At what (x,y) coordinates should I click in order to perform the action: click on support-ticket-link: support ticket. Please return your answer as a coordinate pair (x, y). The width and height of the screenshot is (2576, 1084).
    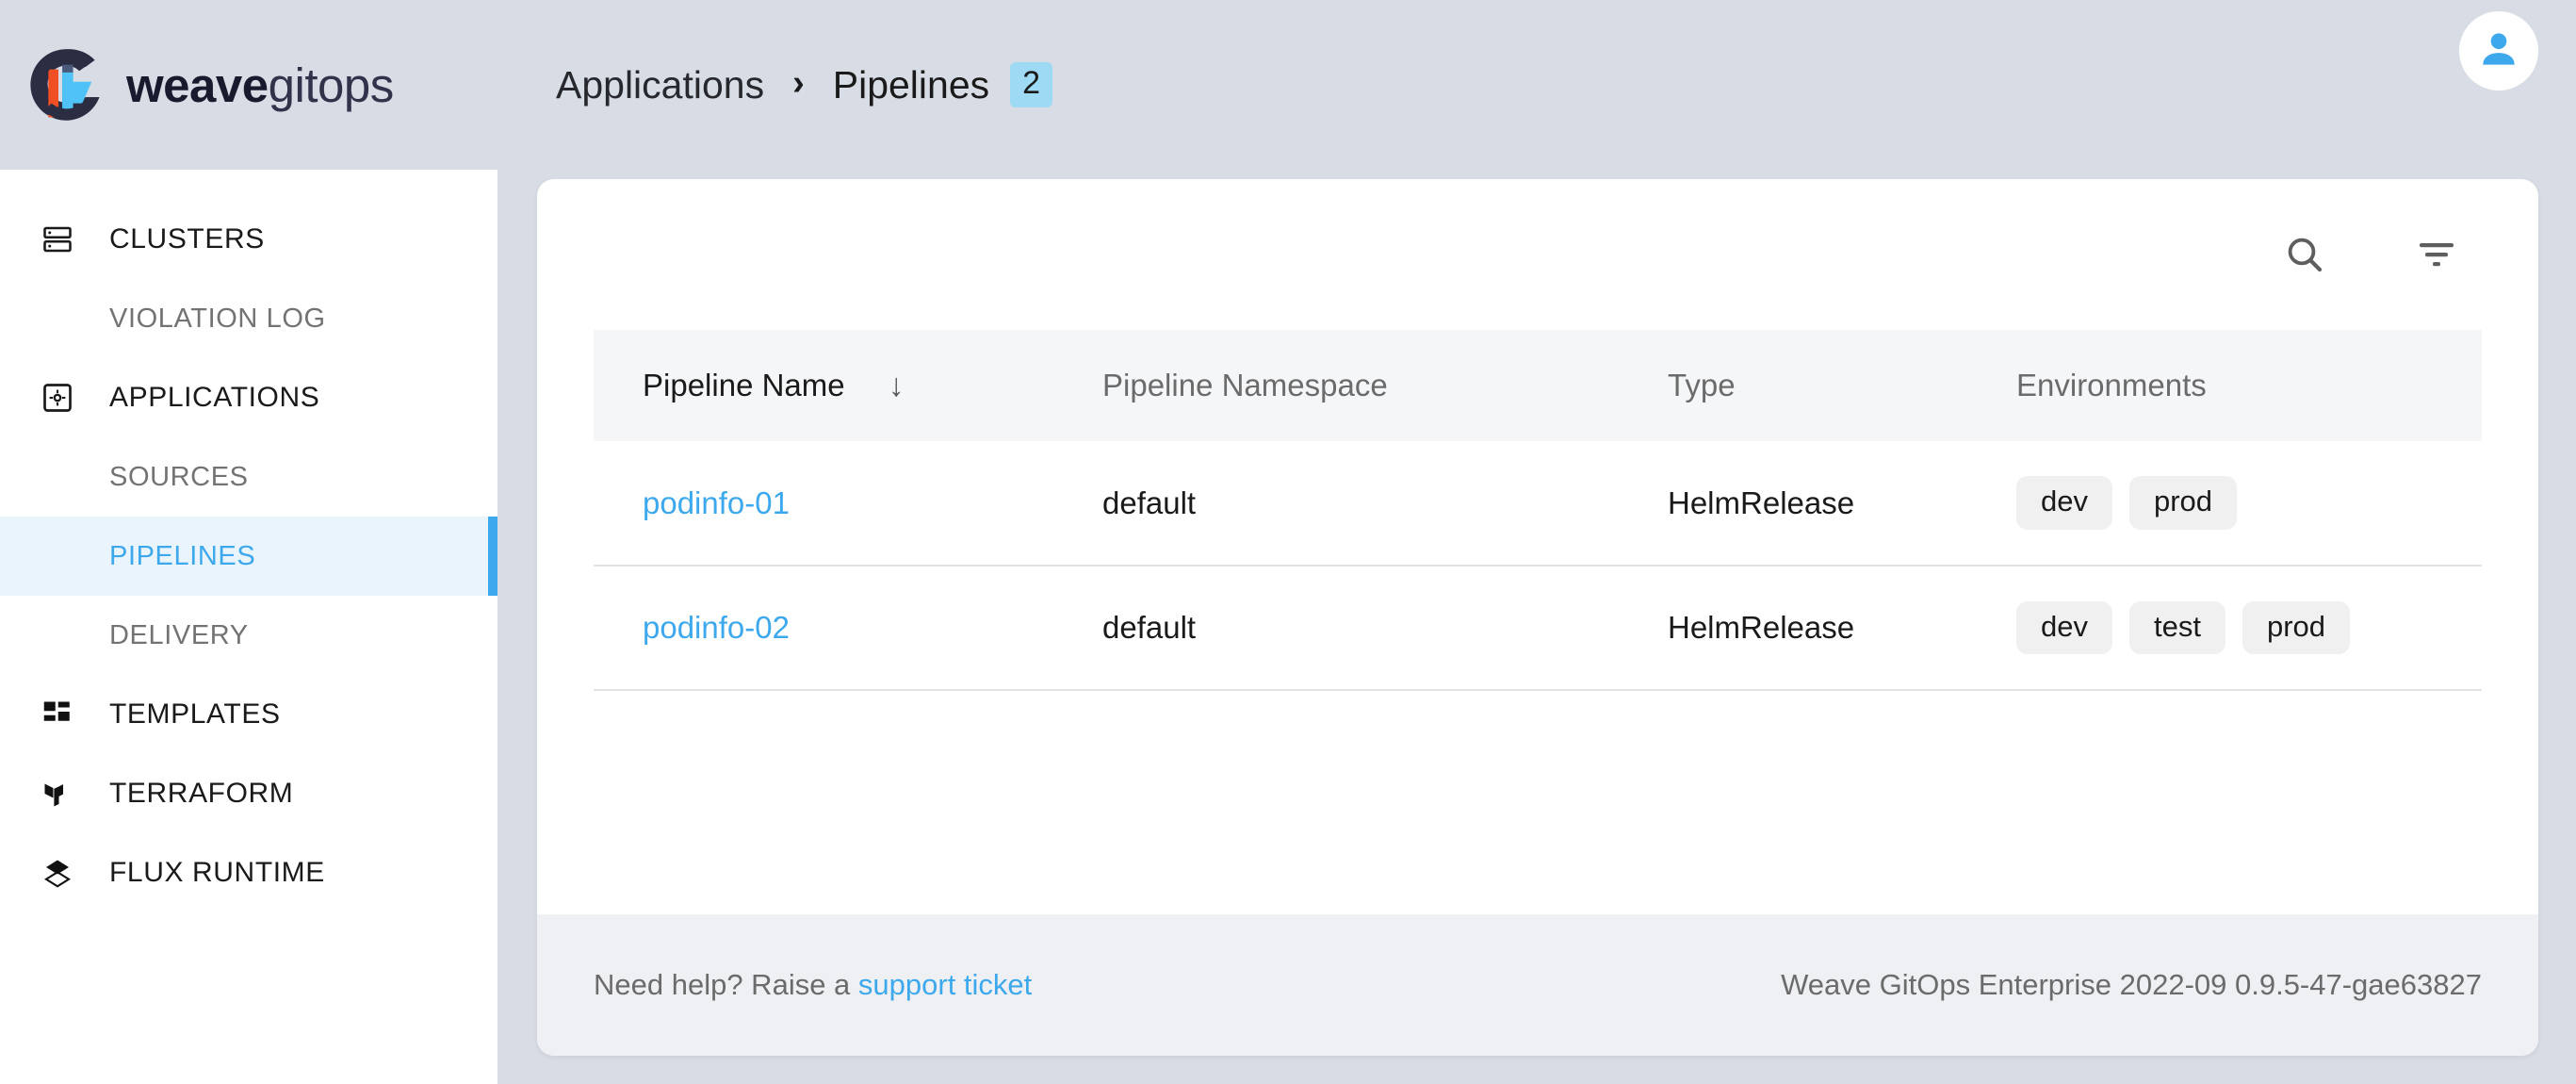
    Looking at the image, I should click on (945, 984).